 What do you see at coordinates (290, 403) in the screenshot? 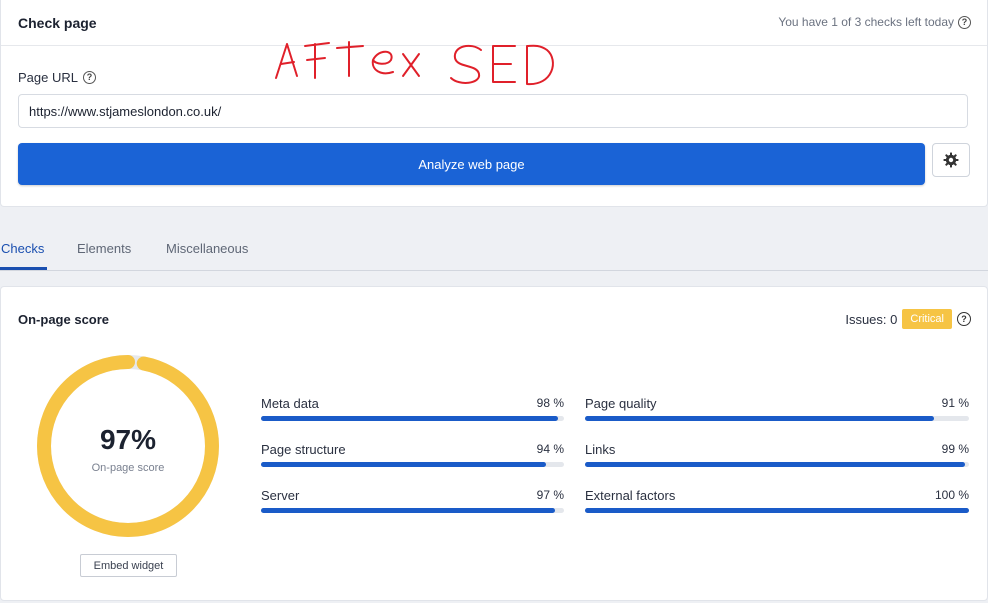
I see `metric-name: Meta data` at bounding box center [290, 403].